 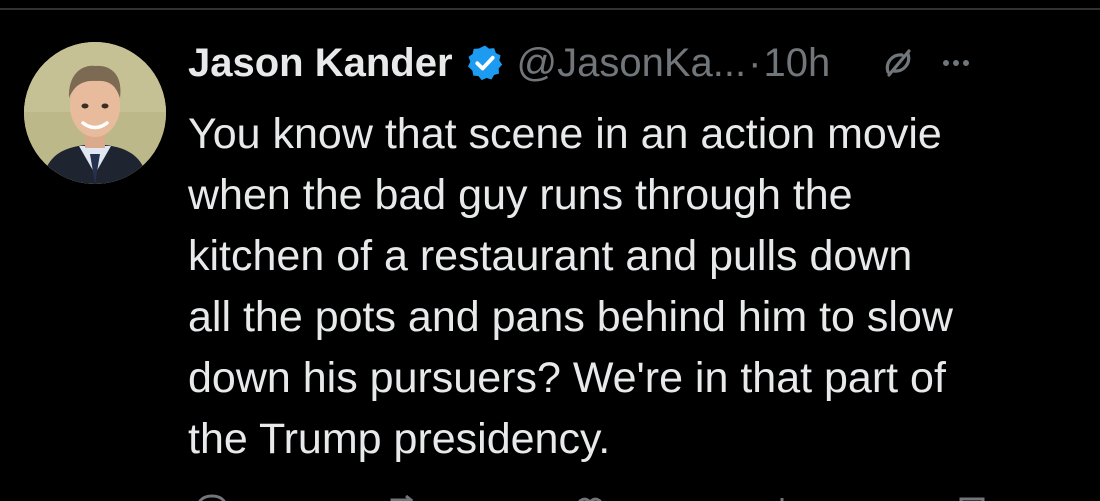 I want to click on tweet-text-line: kitchen of a restaurant and pulls down, so click(x=550, y=256).